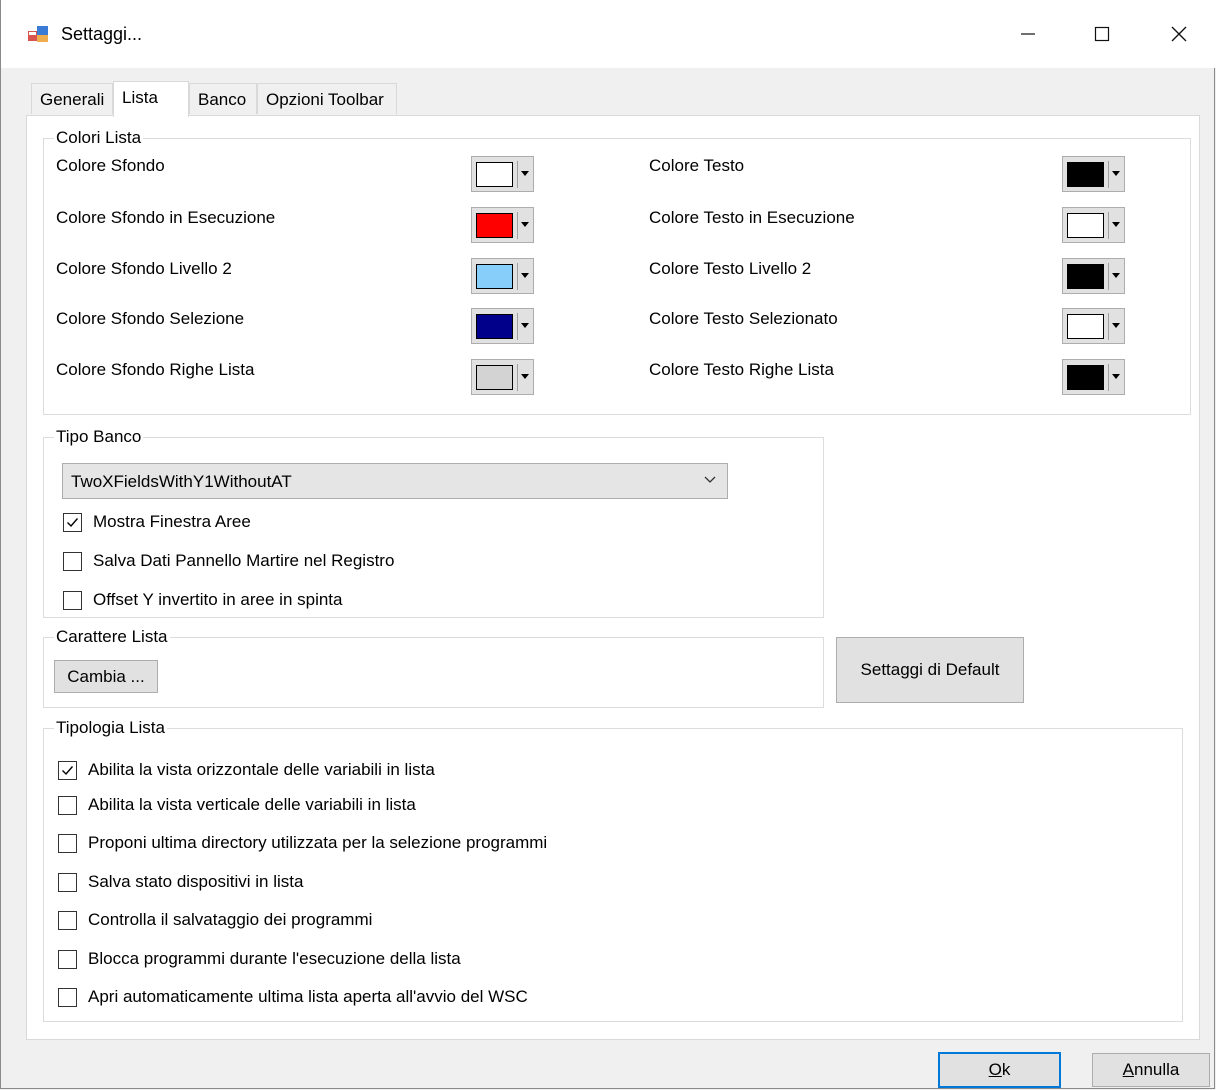 The image size is (1216, 1090). What do you see at coordinates (395, 481) in the screenshot?
I see `tipo-banco-select: TwoXFieldsWithY1WithoutAT` at bounding box center [395, 481].